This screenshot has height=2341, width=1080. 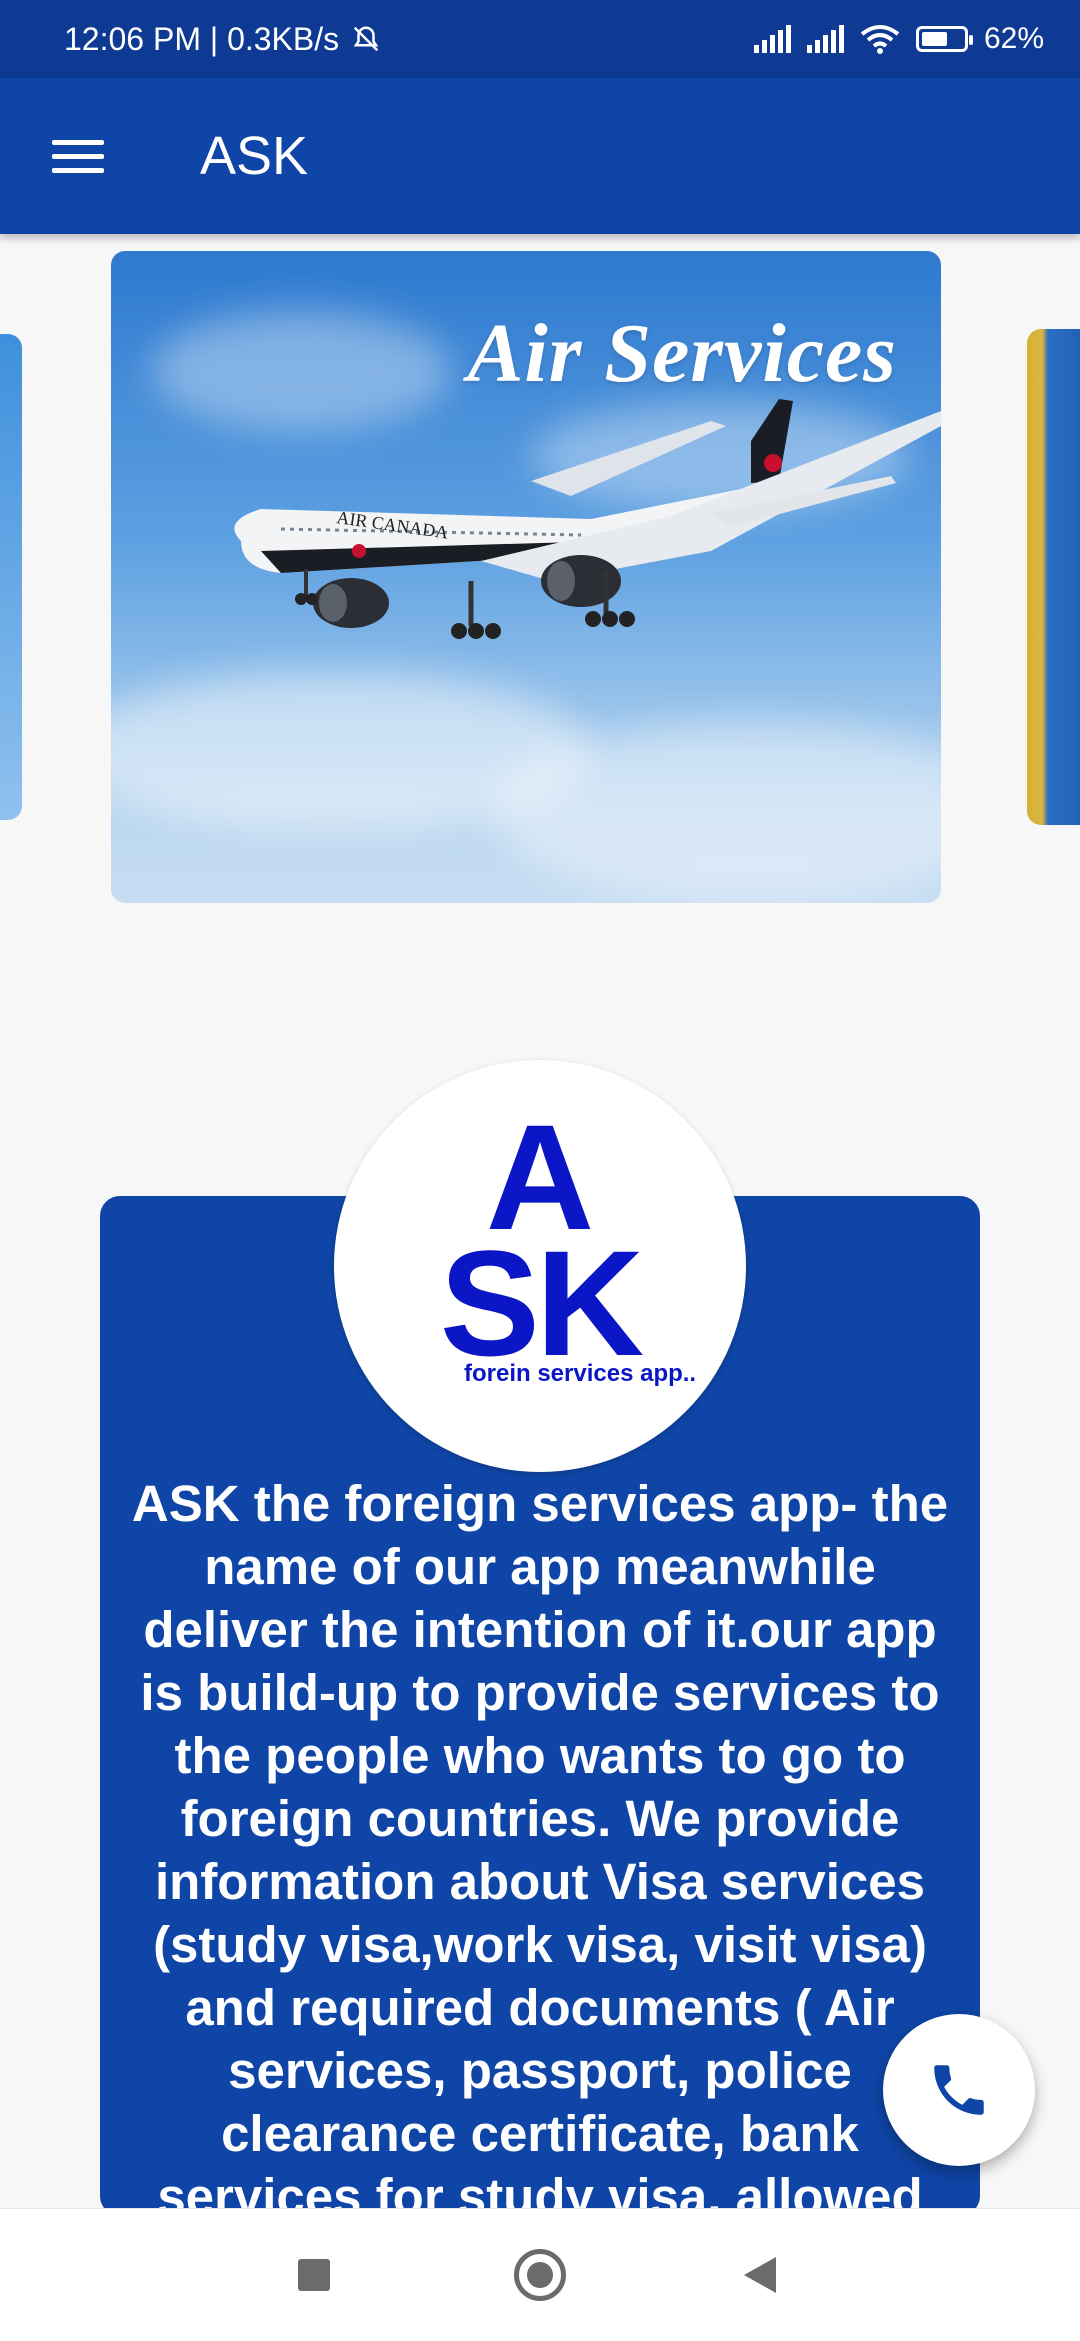 I want to click on status-bar: 12:06 PM | 0.3KB/s 62%, so click(x=540, y=39).